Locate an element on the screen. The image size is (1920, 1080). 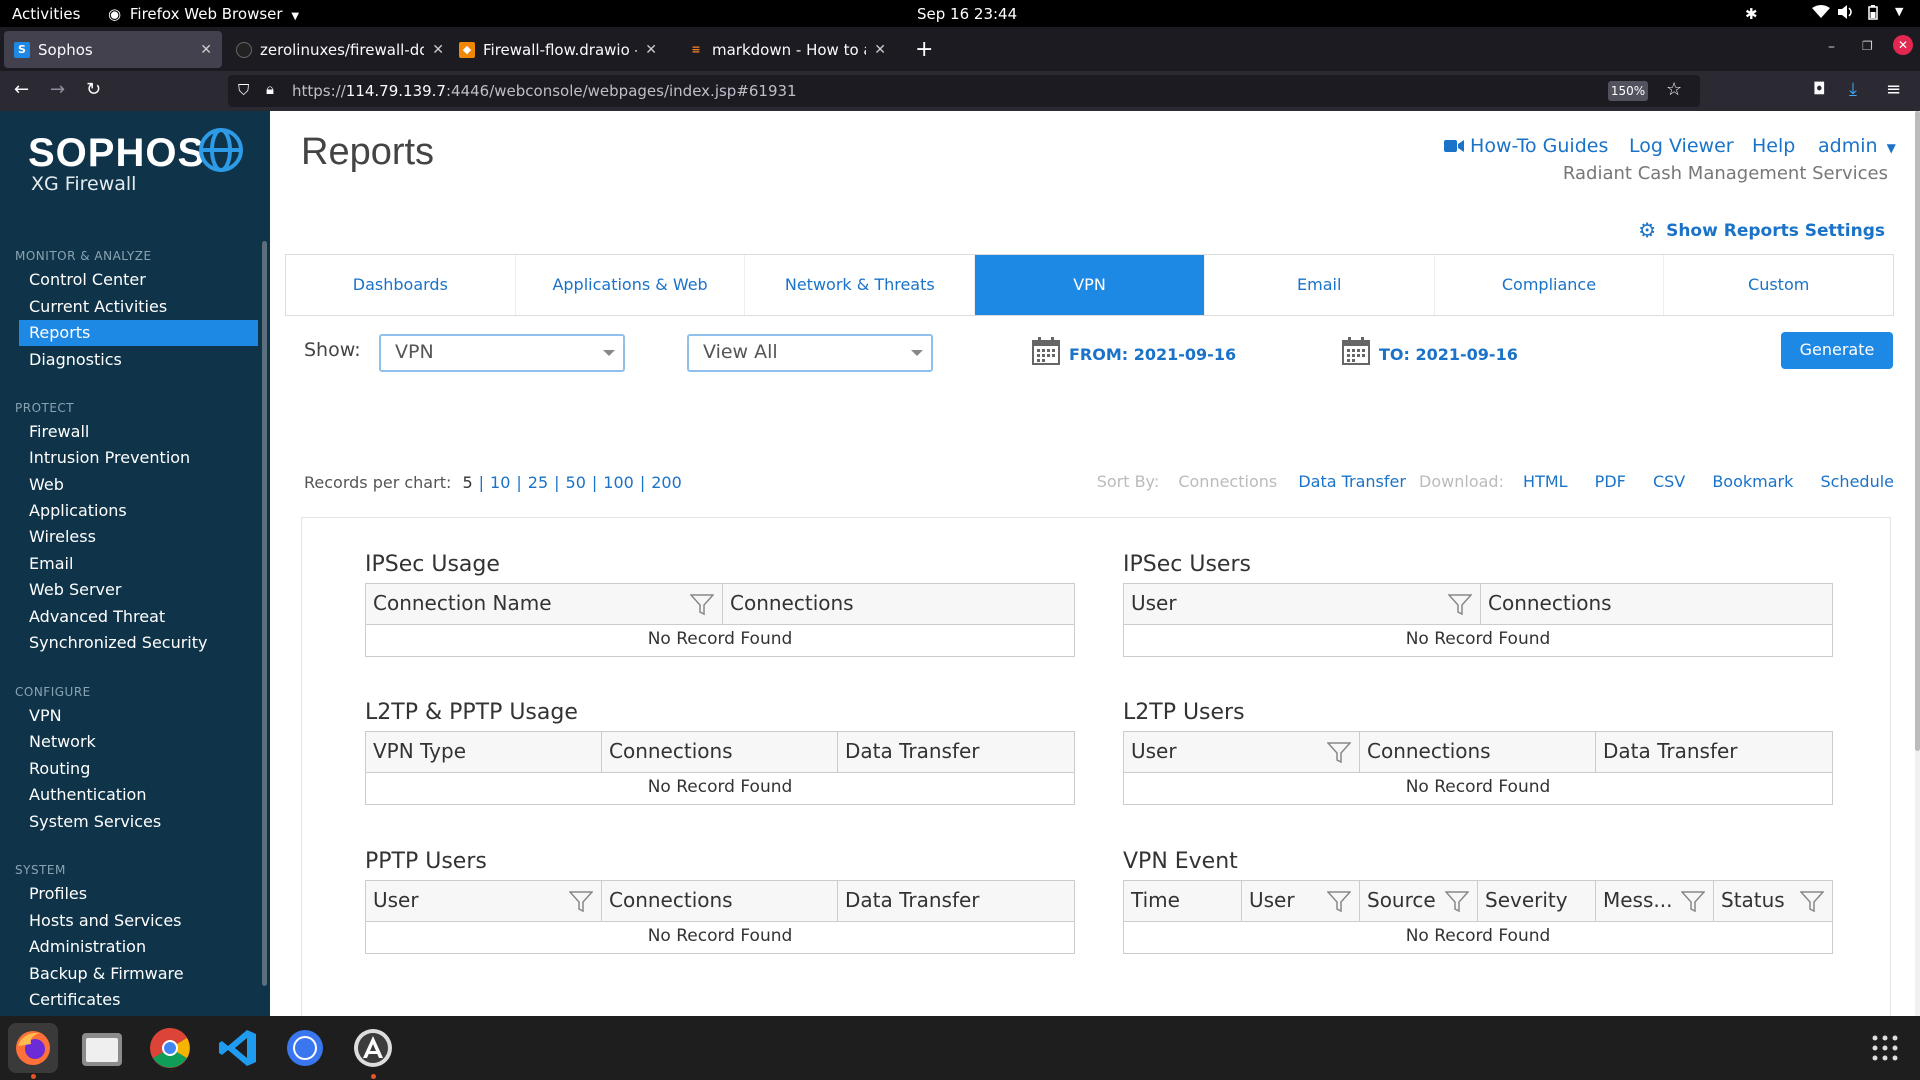
sidebar-item-web-server: Web Server is located at coordinates (75, 589).